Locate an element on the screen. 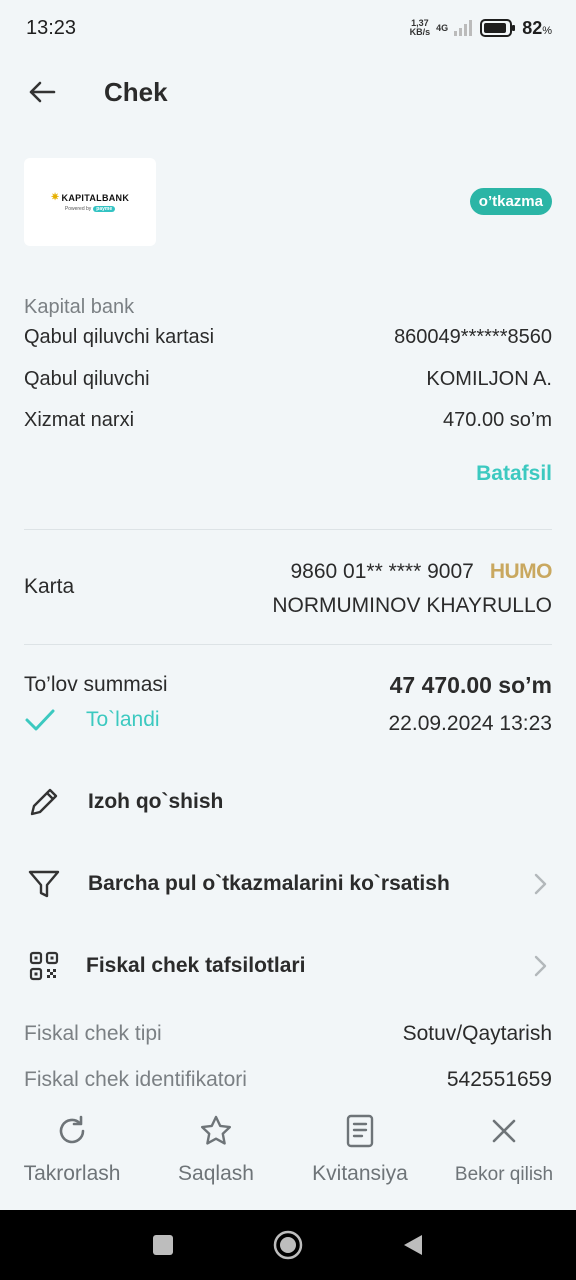  detail-row-fee: Xizmat narxi 470.00 so’m is located at coordinates (288, 420).